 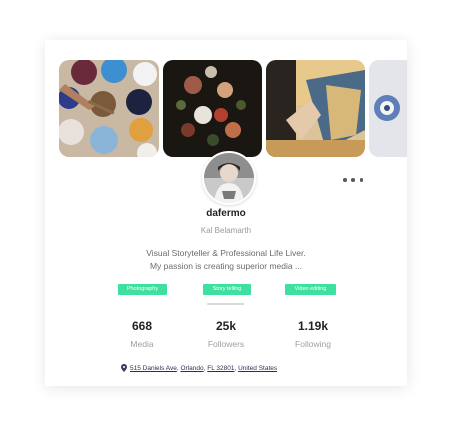 I want to click on tag-photography: Photography, so click(x=142, y=289).